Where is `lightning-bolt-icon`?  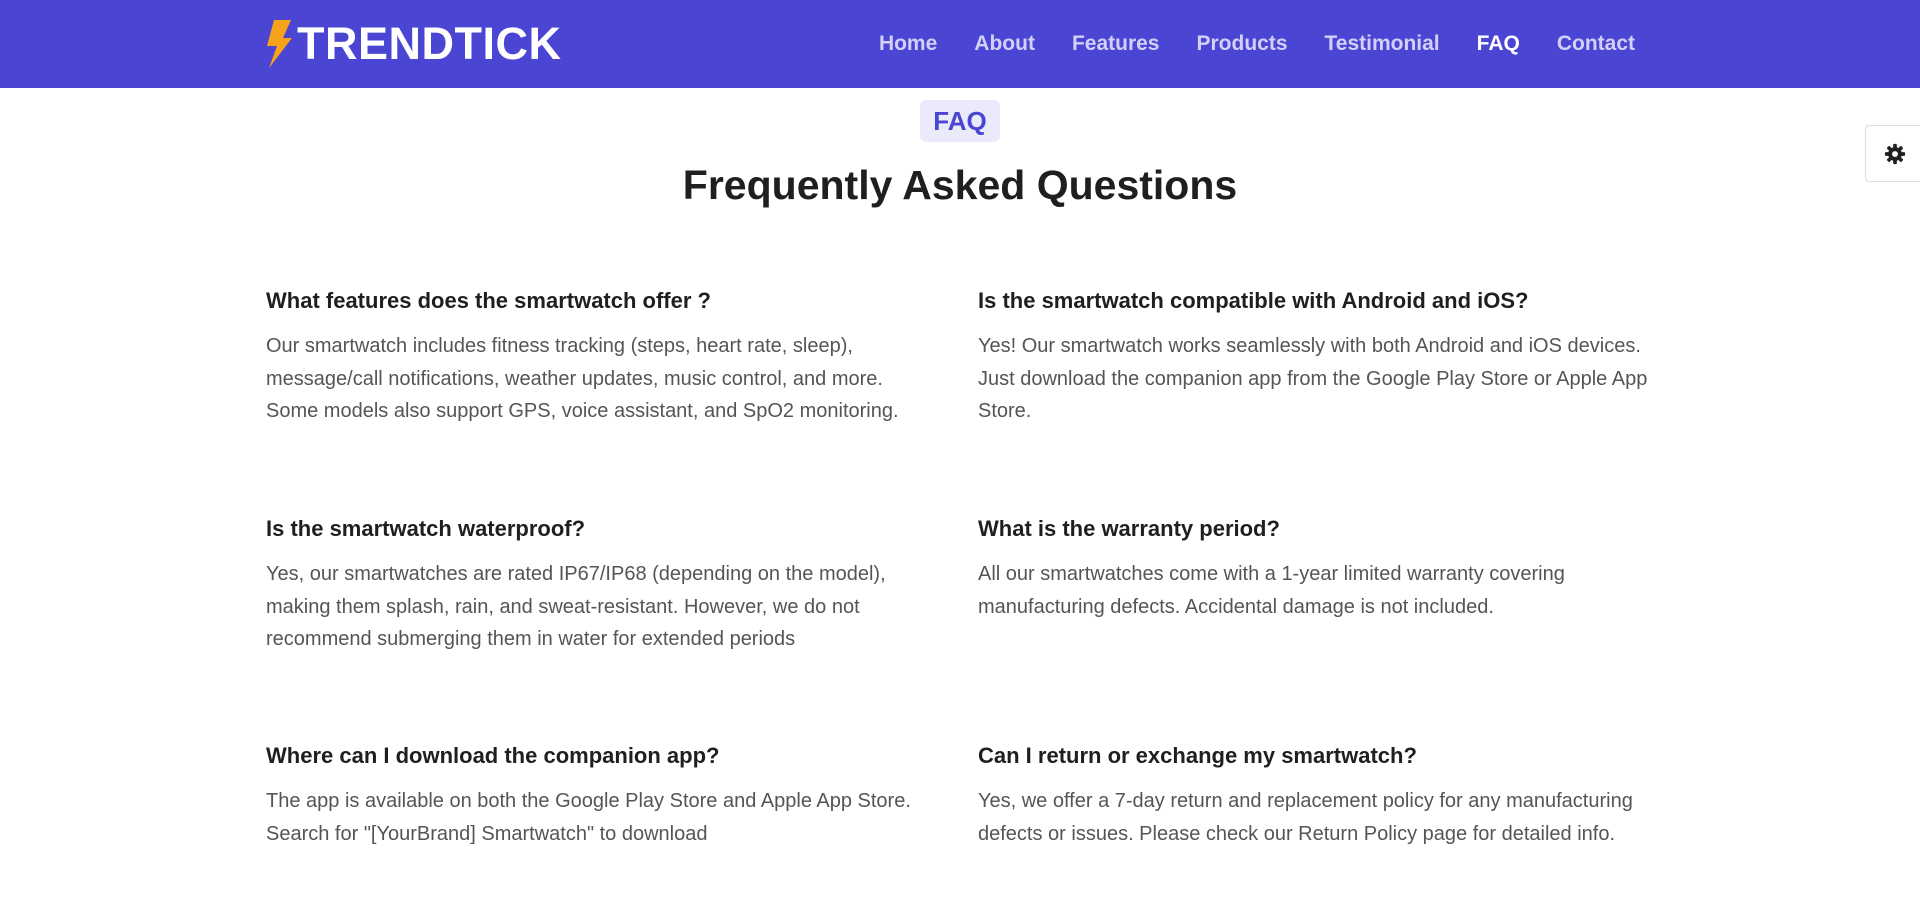
lightning-bolt-icon is located at coordinates (279, 44).